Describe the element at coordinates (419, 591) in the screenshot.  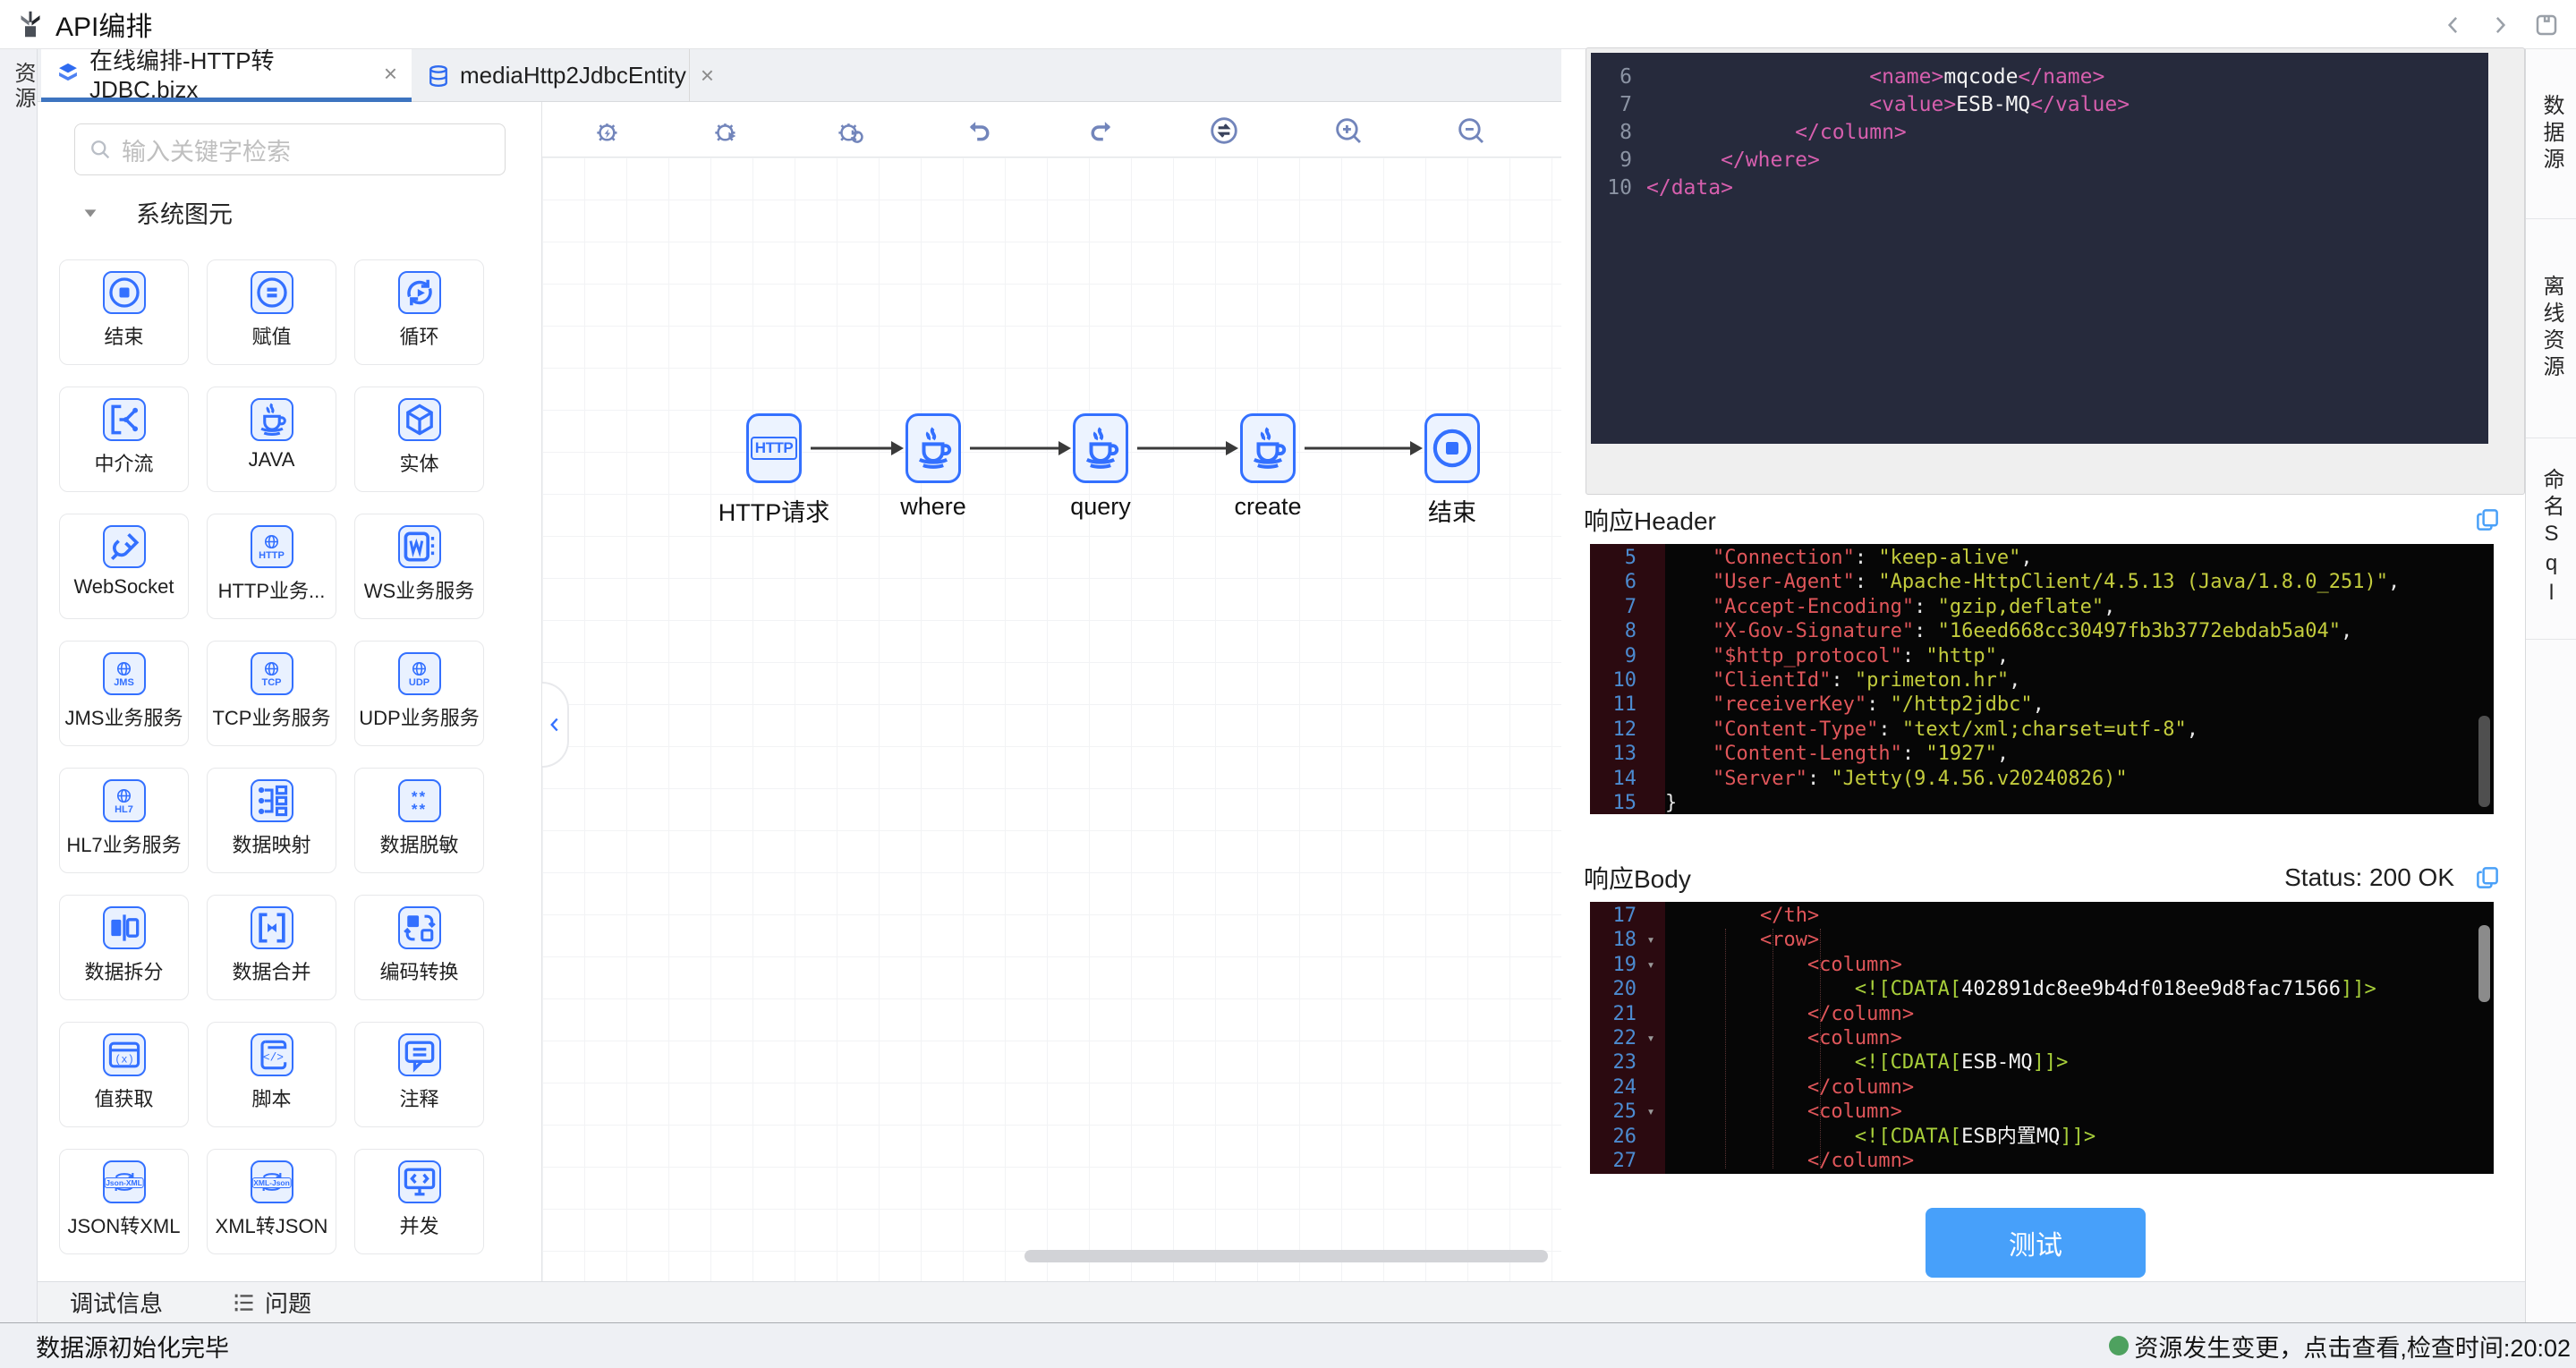
I see `palette-tile-label: WS业务服务` at that location.